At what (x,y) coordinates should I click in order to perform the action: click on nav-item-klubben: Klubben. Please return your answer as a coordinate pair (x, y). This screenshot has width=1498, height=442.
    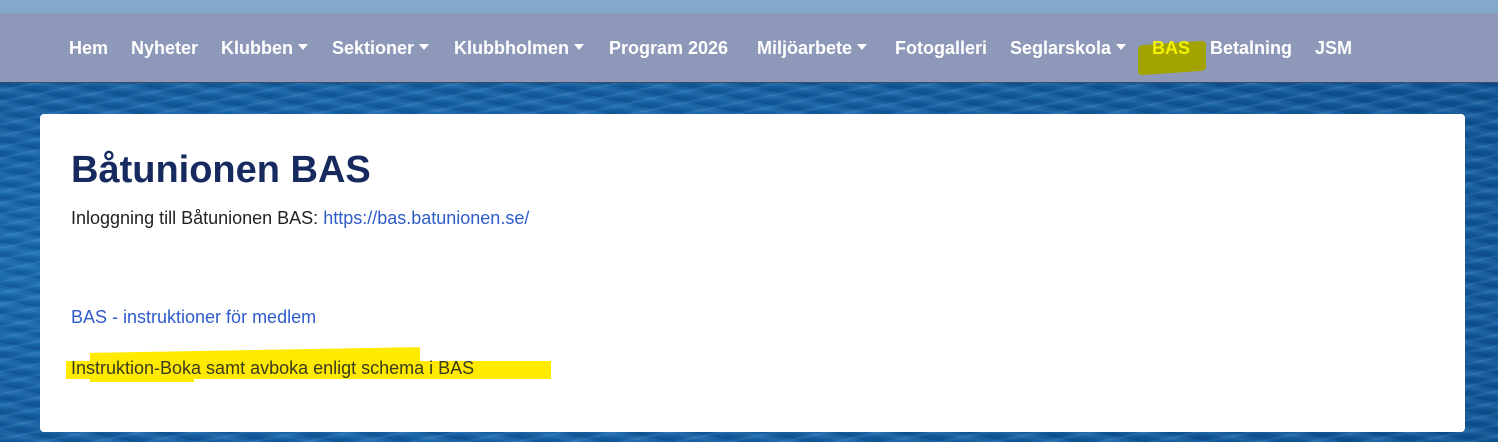
    Looking at the image, I should click on (264, 48).